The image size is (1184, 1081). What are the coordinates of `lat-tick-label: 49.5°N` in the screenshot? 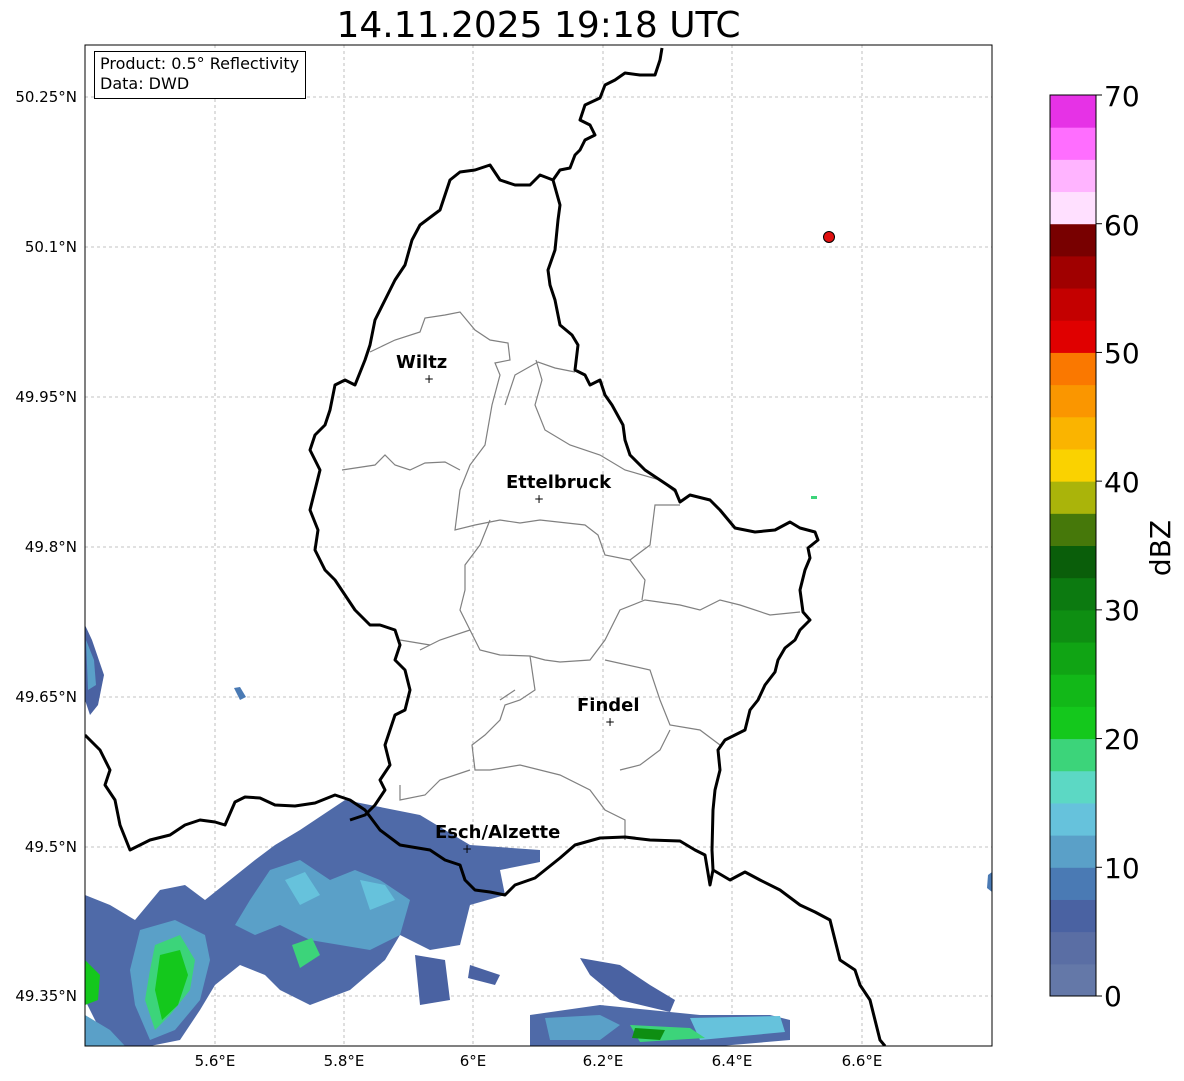 It's located at (51, 847).